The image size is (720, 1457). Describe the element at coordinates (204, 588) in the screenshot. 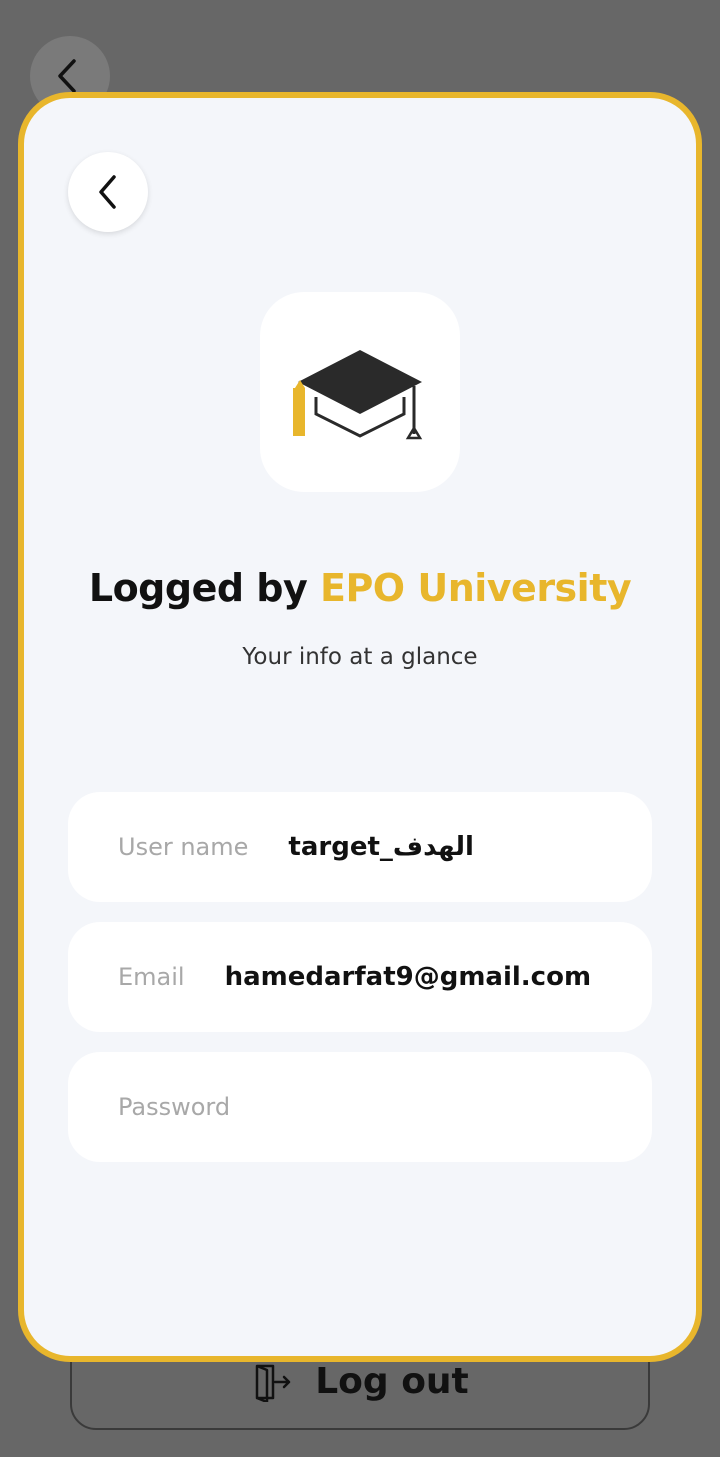

I see `title-prefix: Logged by` at that location.